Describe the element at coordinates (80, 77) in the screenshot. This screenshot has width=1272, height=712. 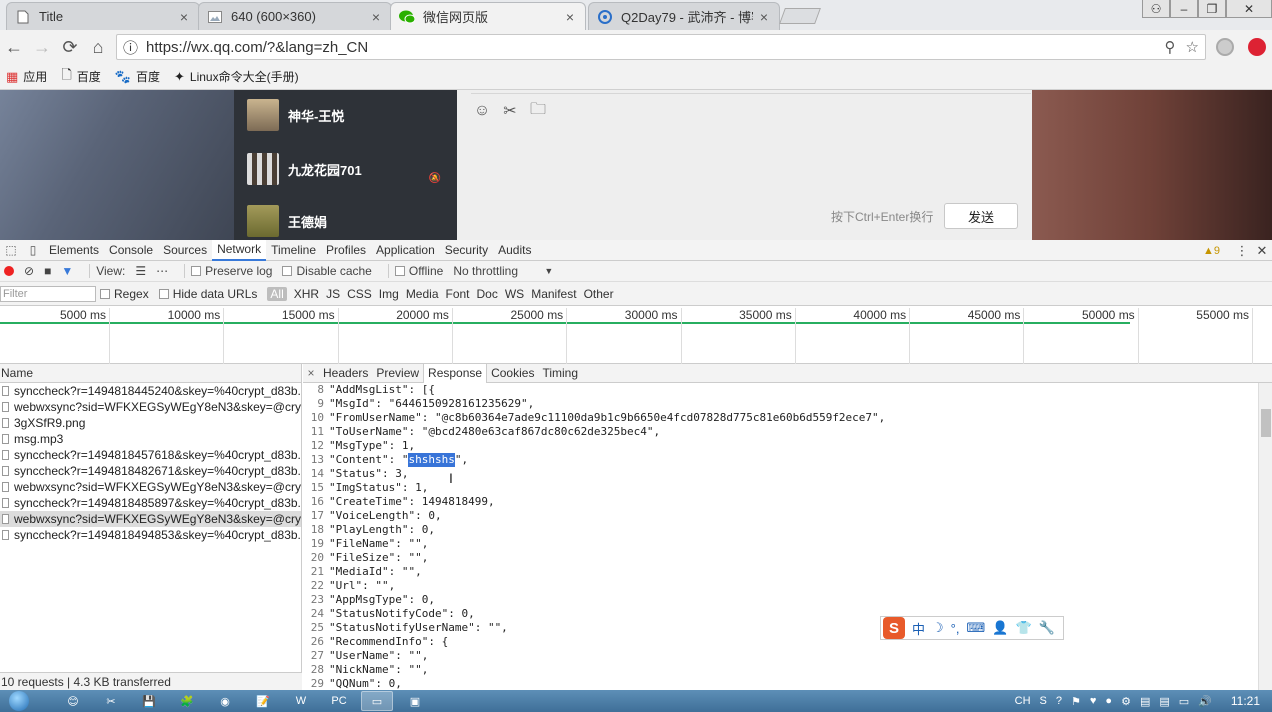
I see `bookmark-baidu: 🗋 百度` at that location.